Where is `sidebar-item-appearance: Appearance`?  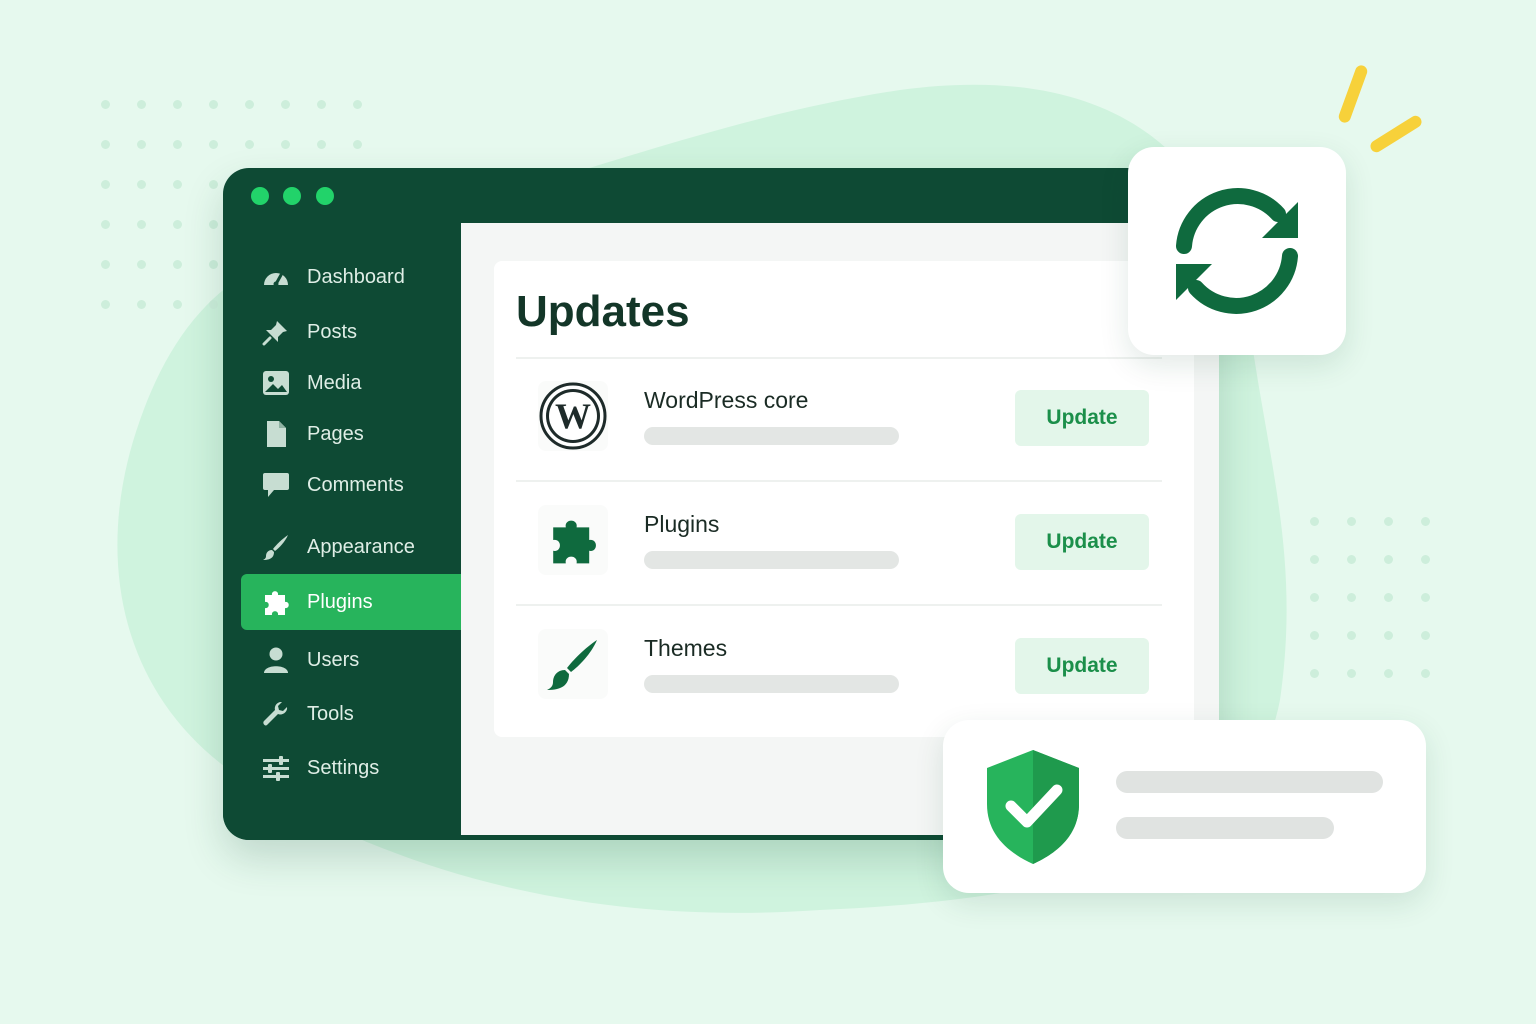 sidebar-item-appearance: Appearance is located at coordinates (351, 547).